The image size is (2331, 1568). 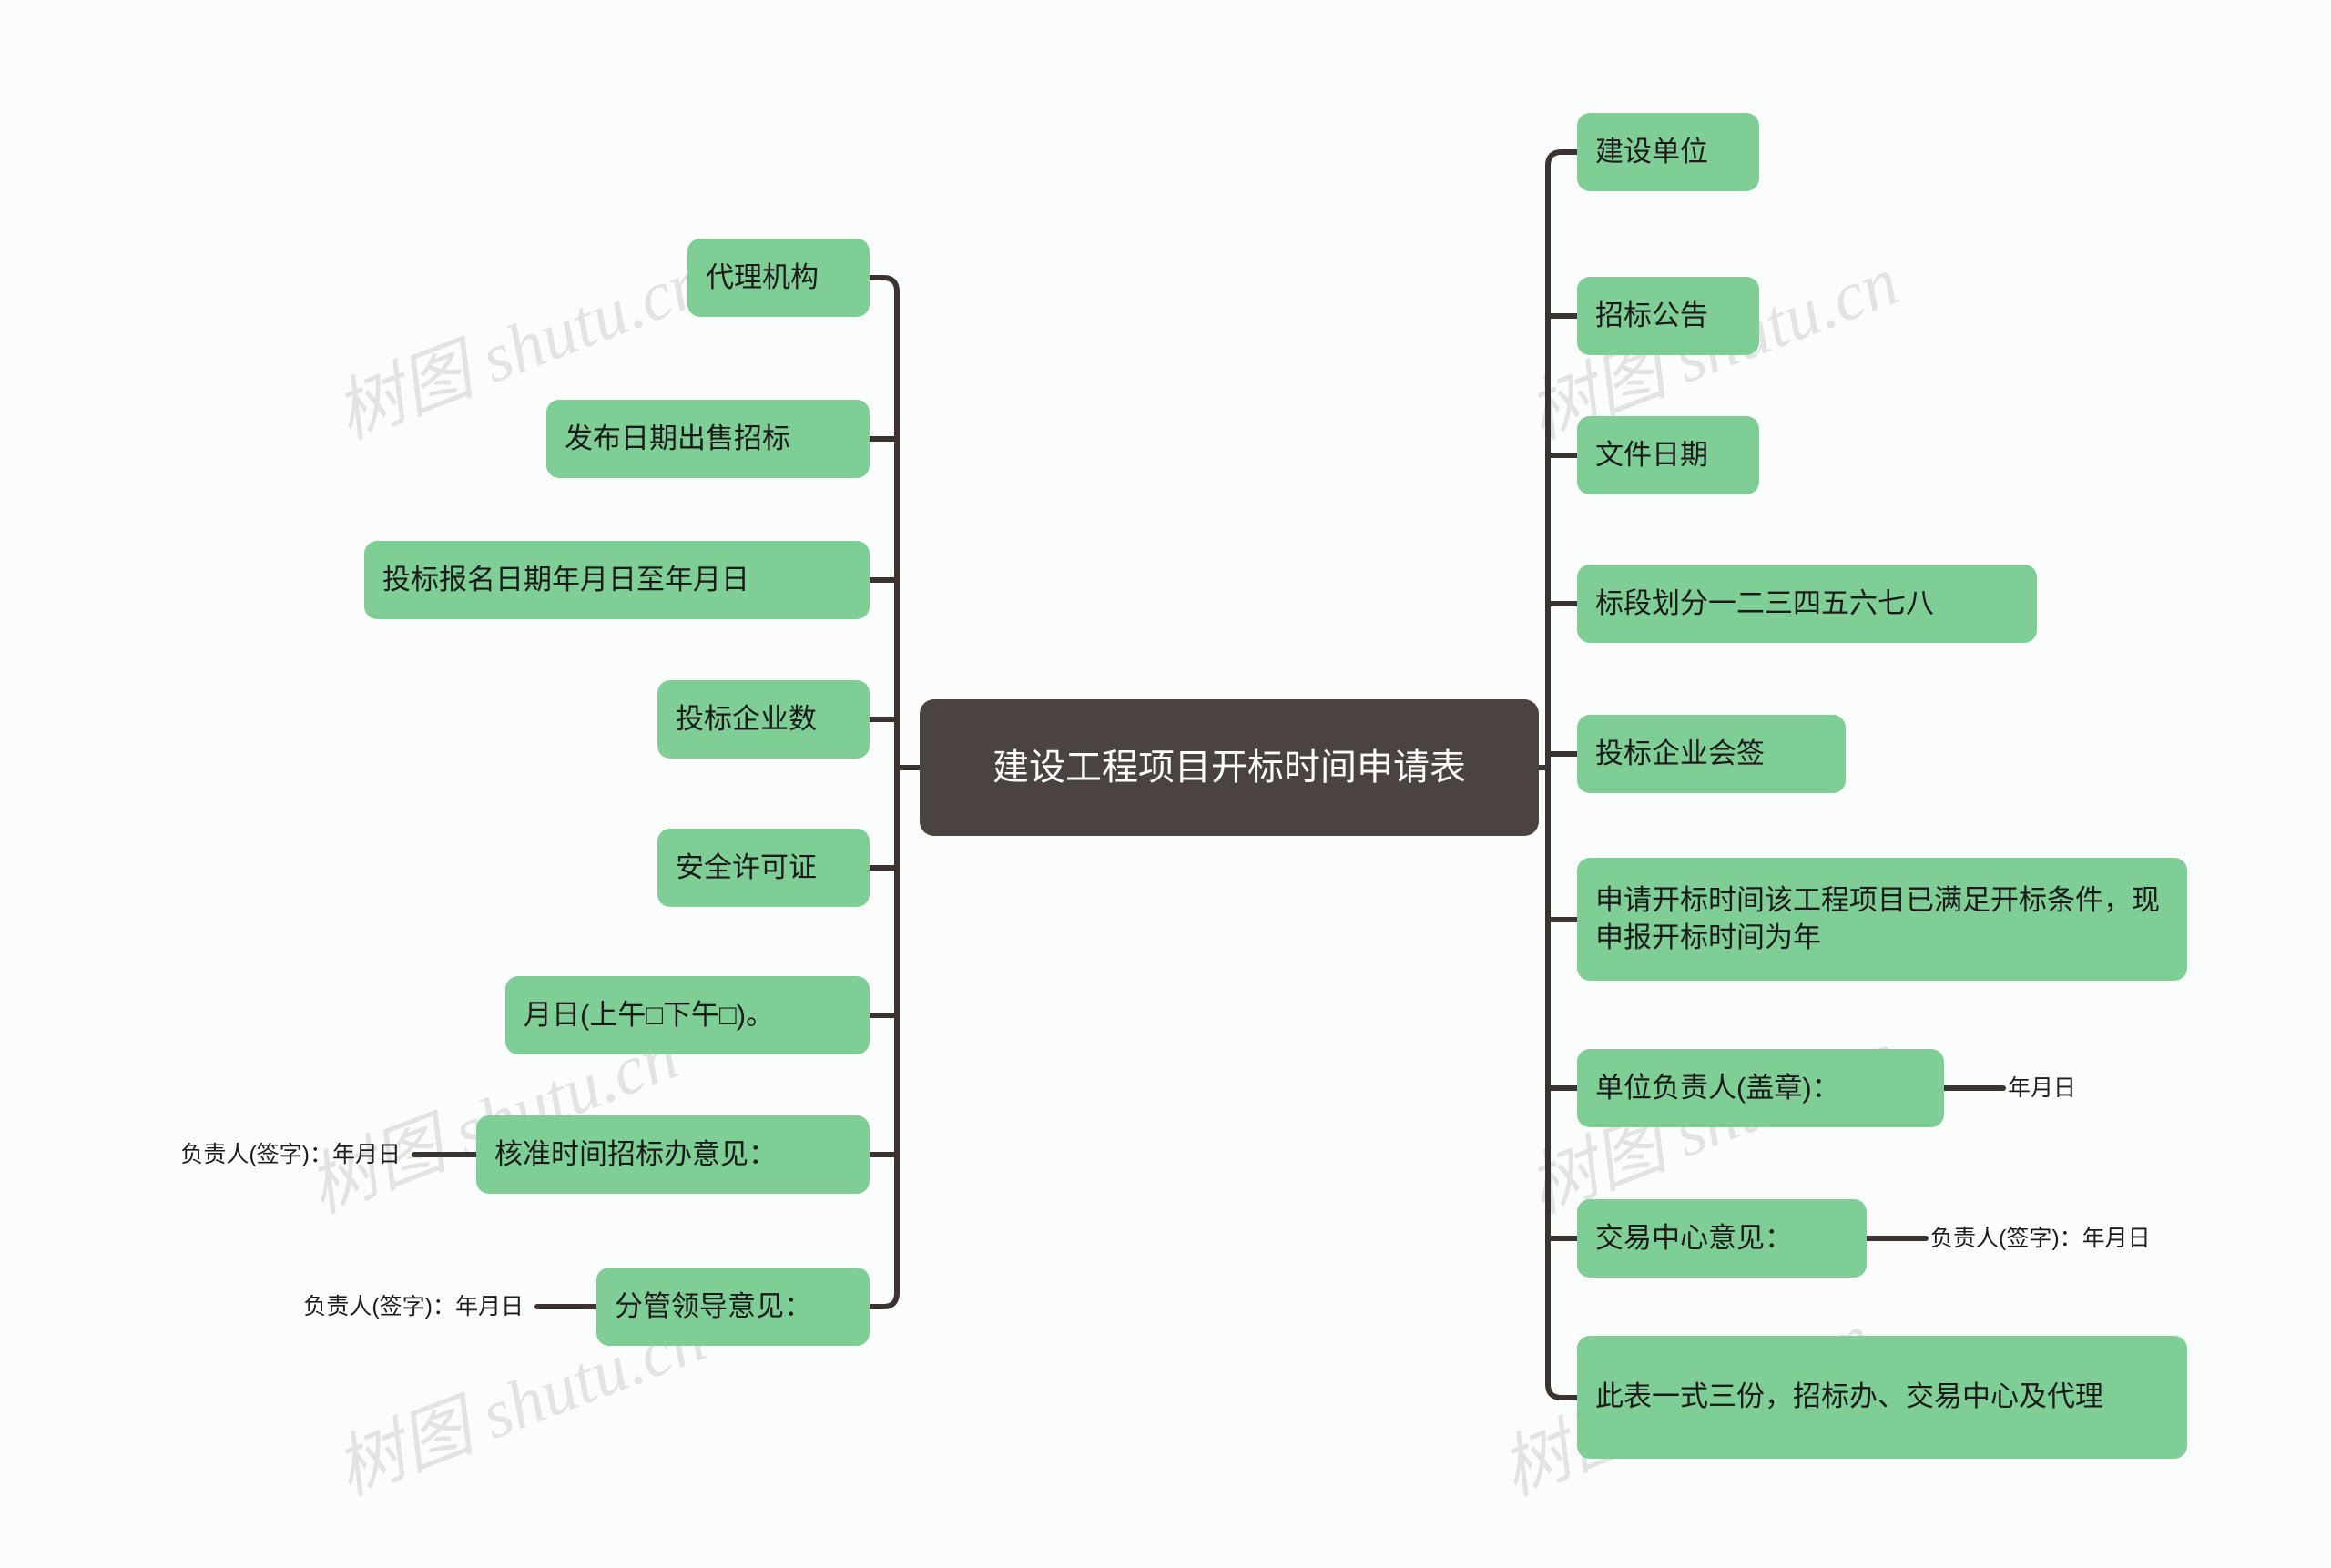 I want to click on left-branch-node-5: 月日(上午□下午□)。, so click(x=687, y=1015).